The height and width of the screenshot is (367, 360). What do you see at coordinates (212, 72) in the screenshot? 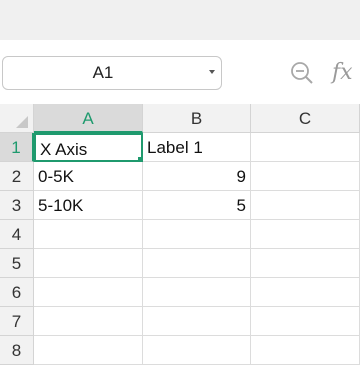
I see `chevron-down-icon` at bounding box center [212, 72].